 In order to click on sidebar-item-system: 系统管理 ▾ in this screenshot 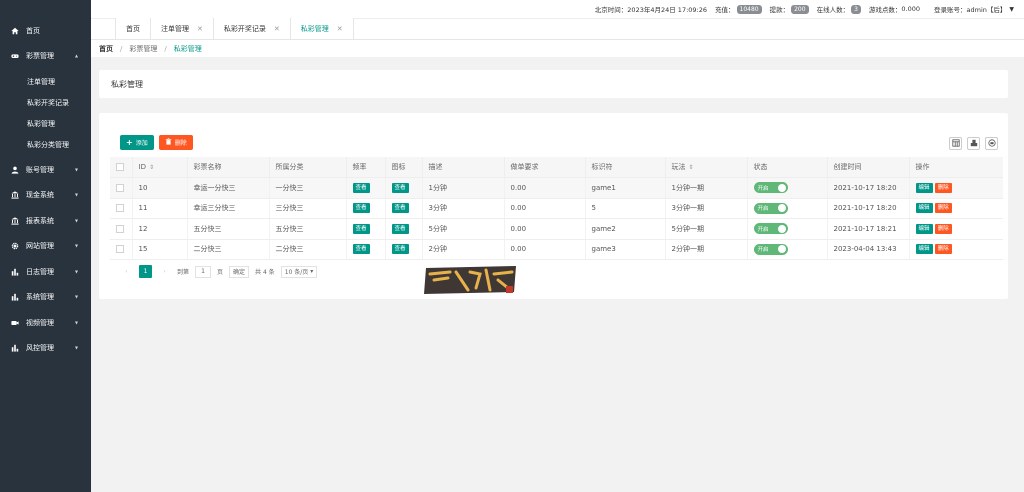, I will do `click(45, 298)`.